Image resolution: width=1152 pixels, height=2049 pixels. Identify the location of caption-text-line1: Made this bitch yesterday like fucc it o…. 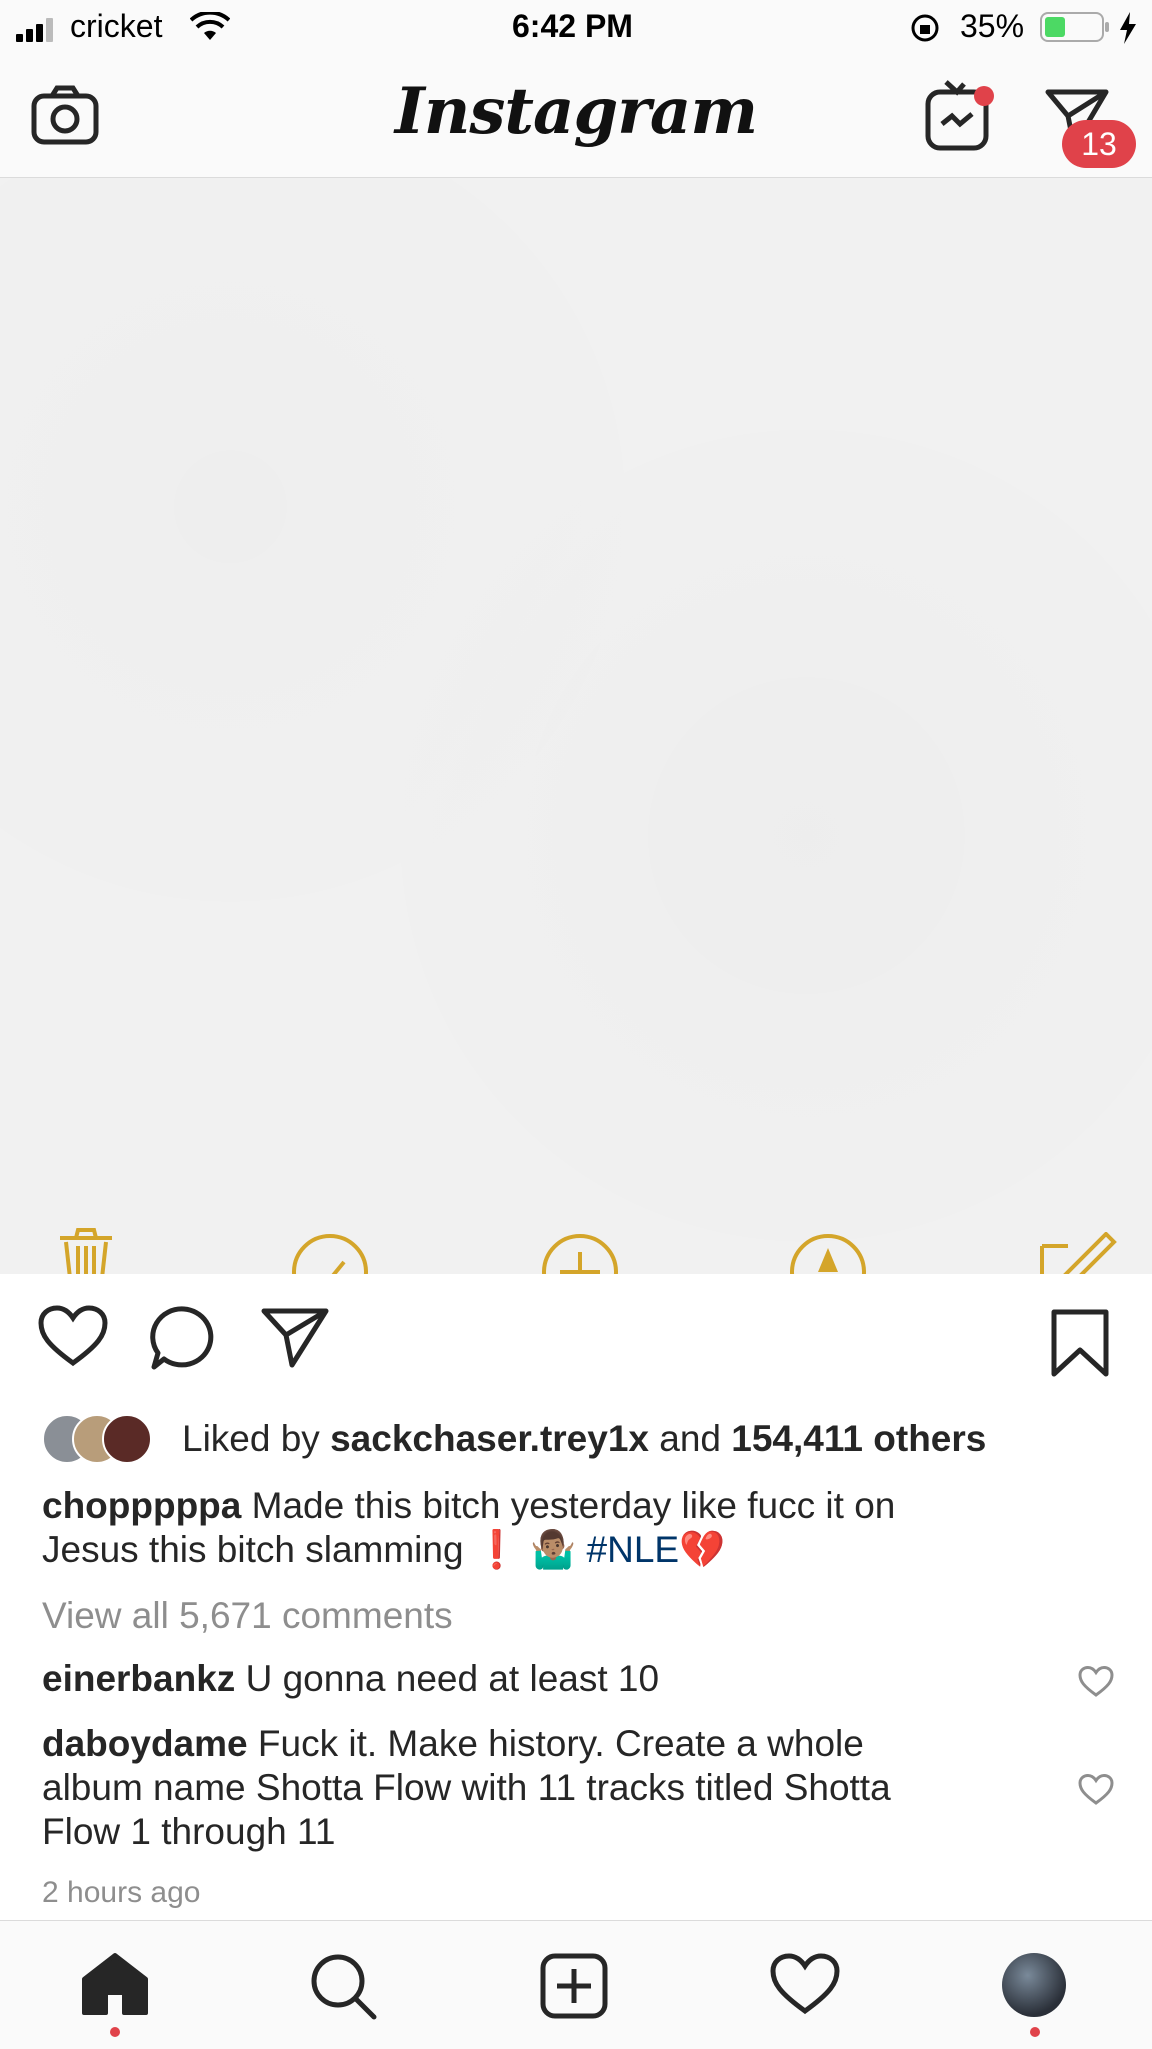
(573, 1505).